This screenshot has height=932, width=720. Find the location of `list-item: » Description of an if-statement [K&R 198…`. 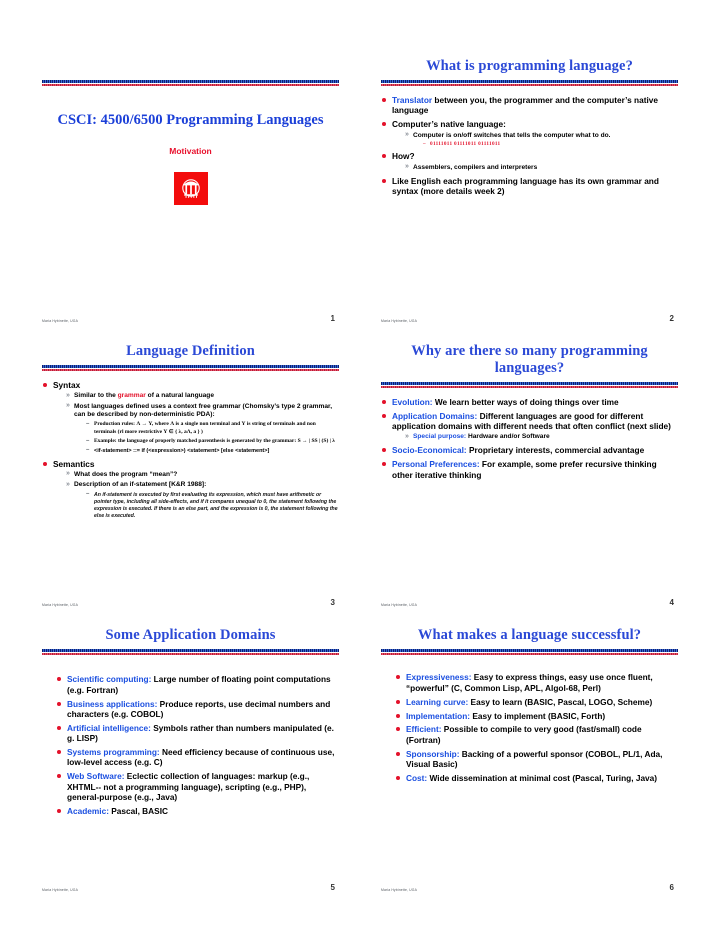

list-item: » Description of an if-statement [K&R 198… is located at coordinates (202, 500).